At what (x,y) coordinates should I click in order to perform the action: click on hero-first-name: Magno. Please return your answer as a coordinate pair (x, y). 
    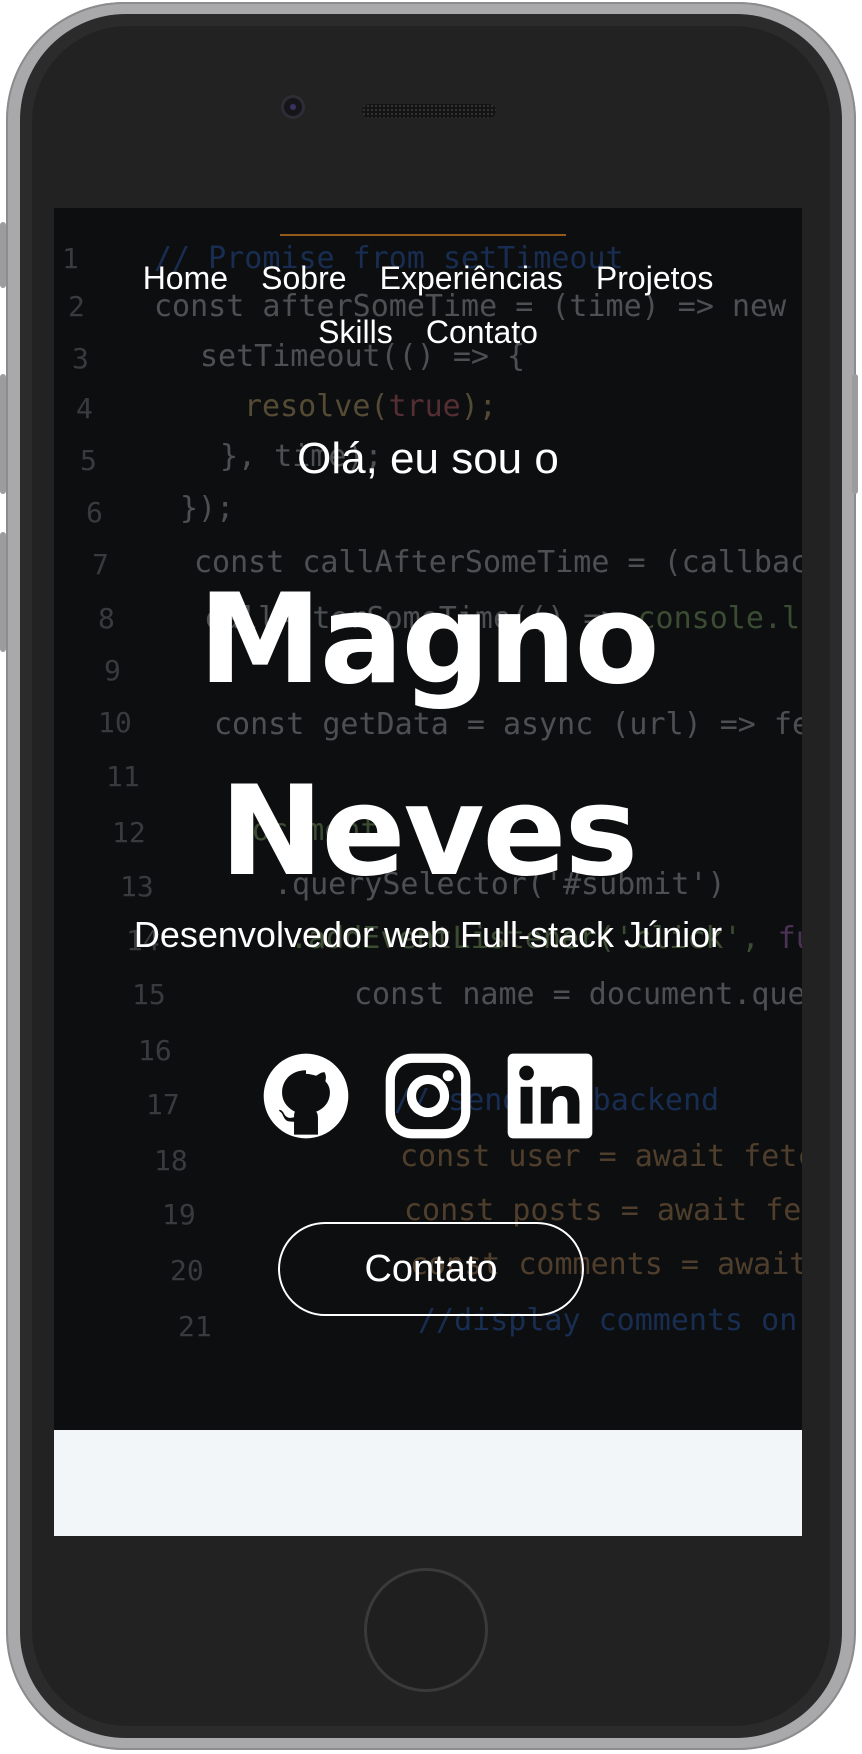
    Looking at the image, I should click on (428, 640).